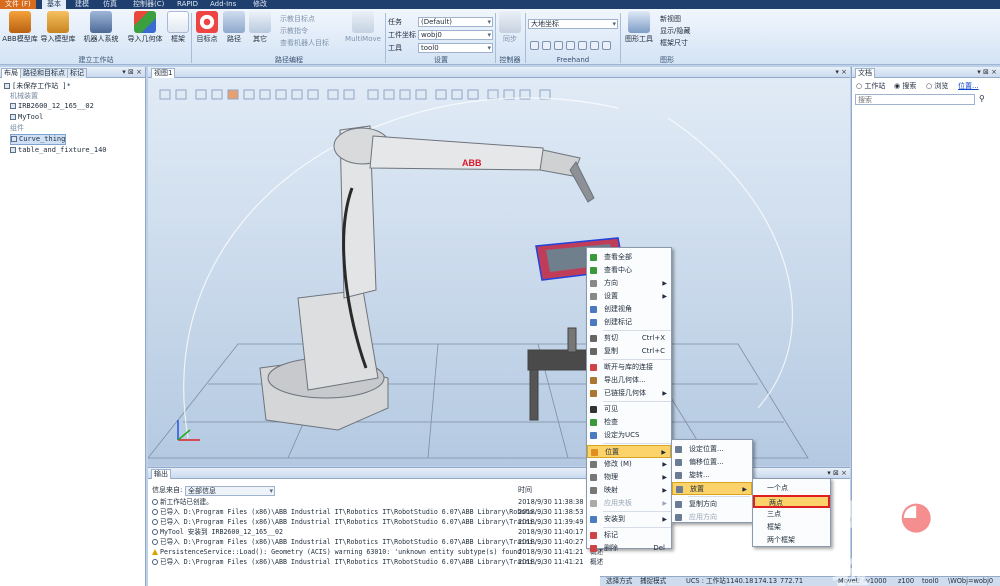 The image size is (1000, 586). I want to click on rotate-icon, so click(546, 45).